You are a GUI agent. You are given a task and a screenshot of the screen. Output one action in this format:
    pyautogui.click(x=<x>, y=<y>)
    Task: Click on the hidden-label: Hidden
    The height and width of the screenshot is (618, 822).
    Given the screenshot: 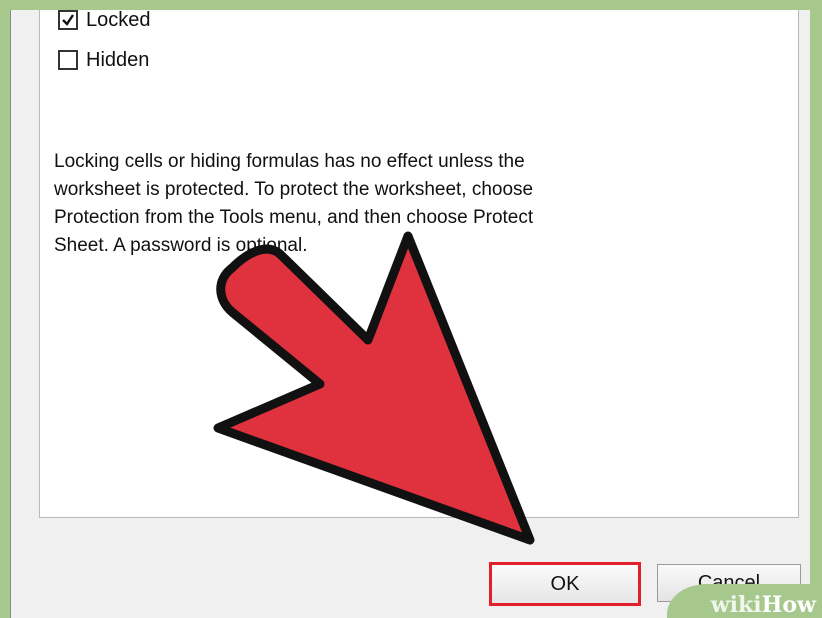 What is the action you would take?
    pyautogui.click(x=118, y=59)
    